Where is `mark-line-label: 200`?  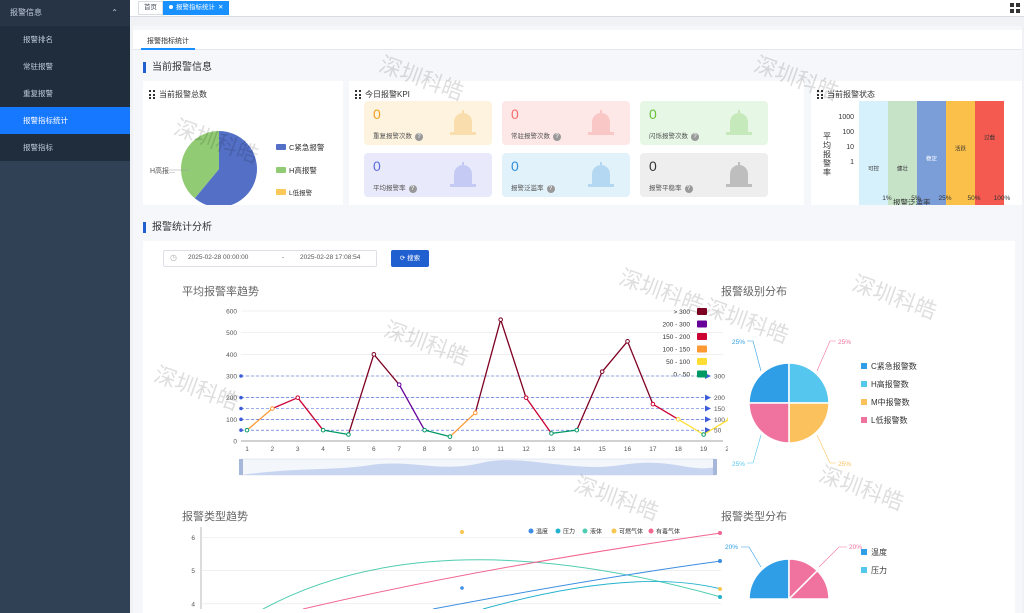
mark-line-label: 200 is located at coordinates (719, 398).